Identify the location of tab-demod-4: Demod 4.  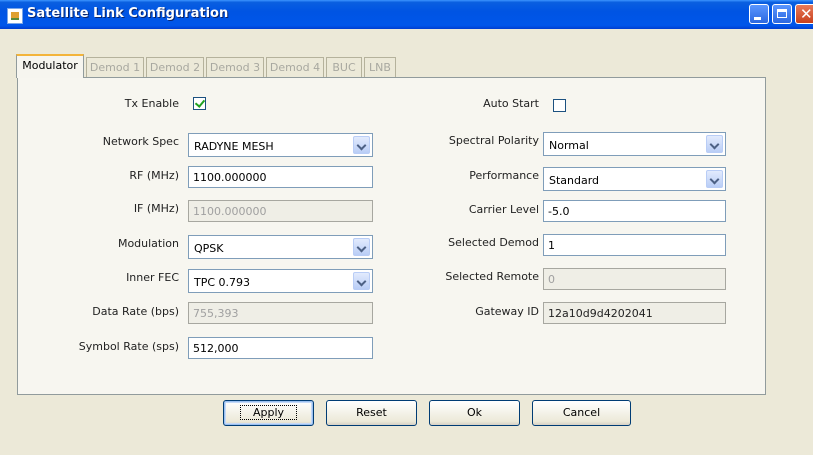
(295, 67).